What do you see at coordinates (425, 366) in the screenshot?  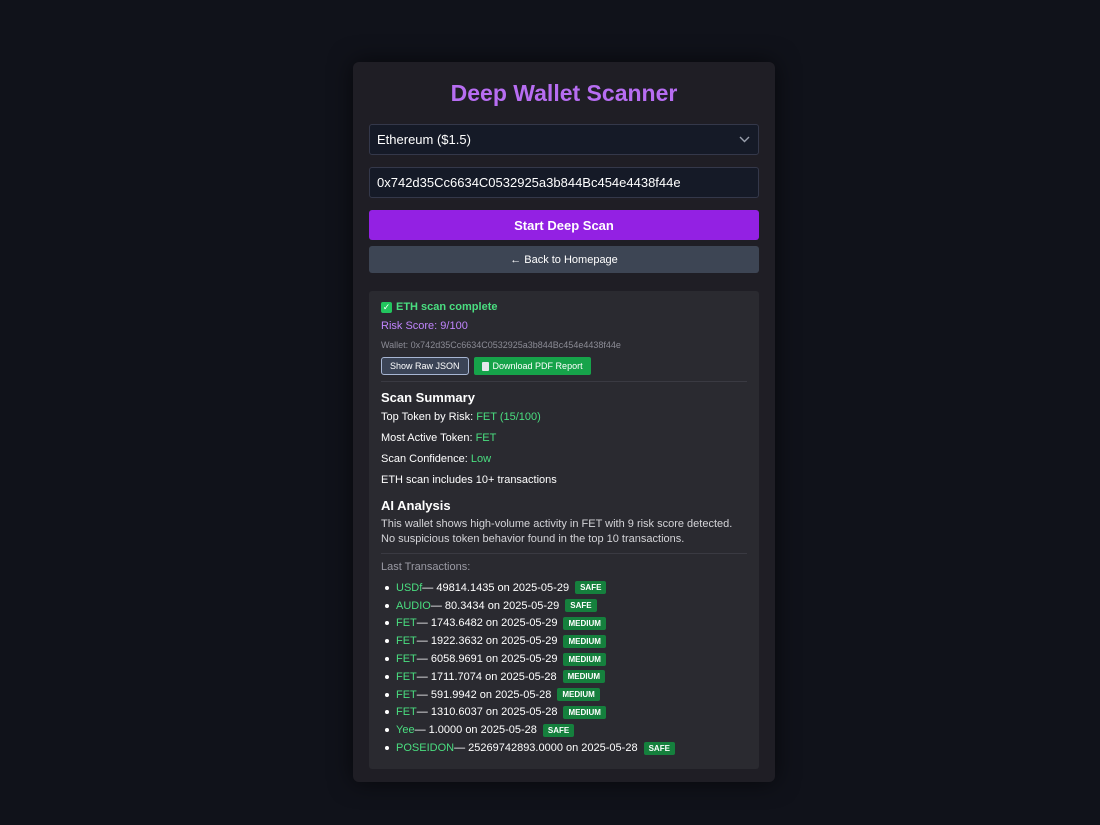 I see `show-raw-json-button: Show Raw JSON` at bounding box center [425, 366].